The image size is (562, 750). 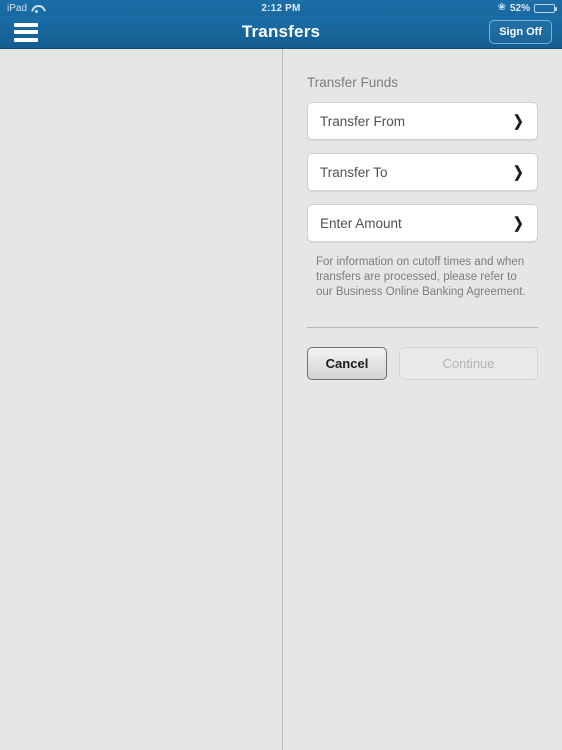 I want to click on enter-amount-field: Enter Amount ❯, so click(x=422, y=223).